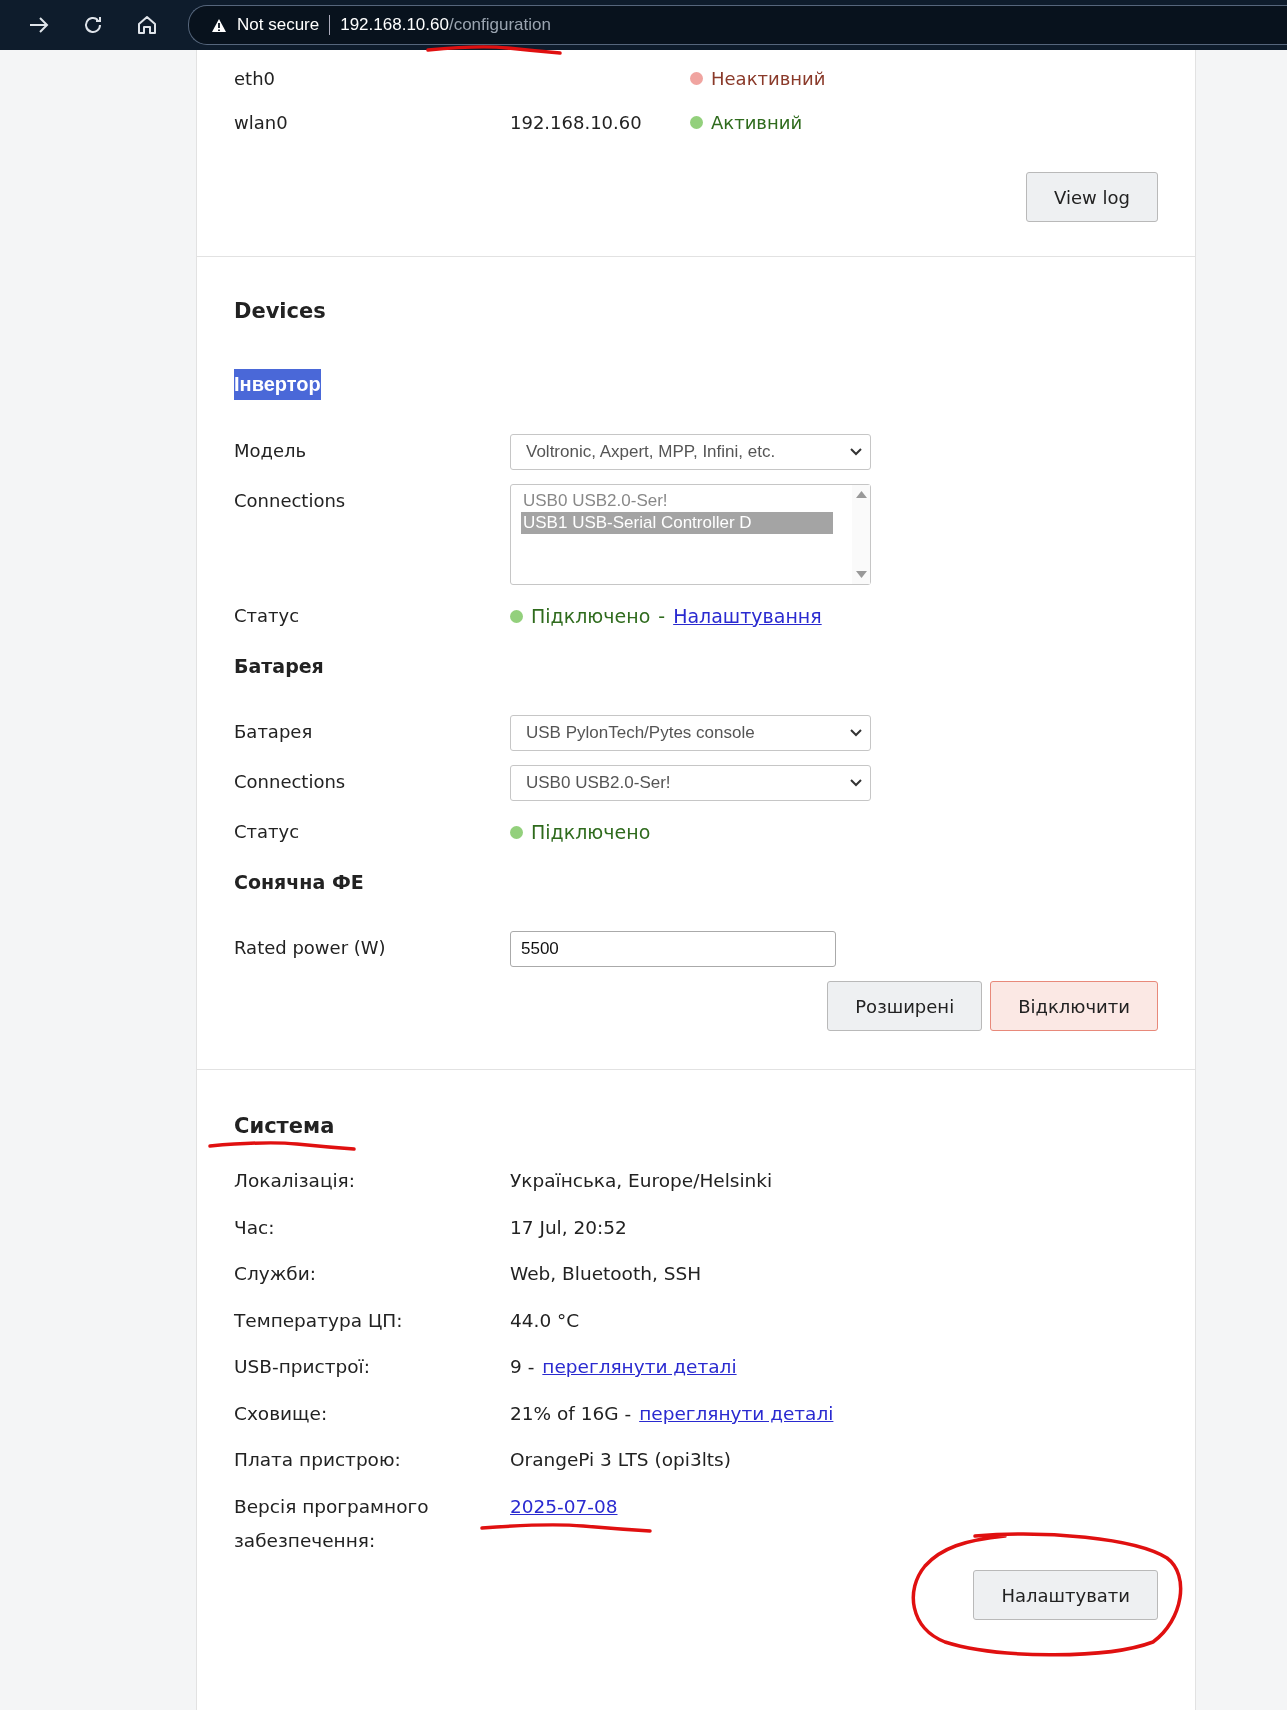 This screenshot has height=1710, width=1287. What do you see at coordinates (690, 452) in the screenshot?
I see `dropdown: Voltronic, Axpert, MPP, Infini, etc.` at bounding box center [690, 452].